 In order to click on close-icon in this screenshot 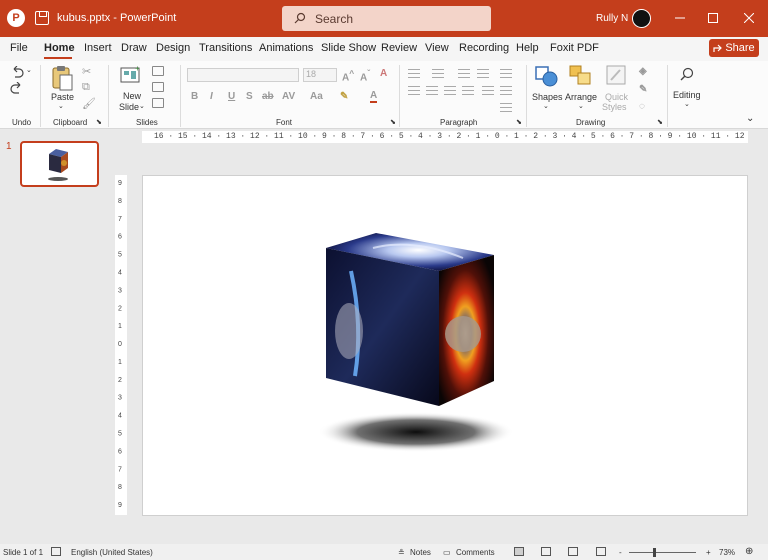, I will do `click(749, 18)`.